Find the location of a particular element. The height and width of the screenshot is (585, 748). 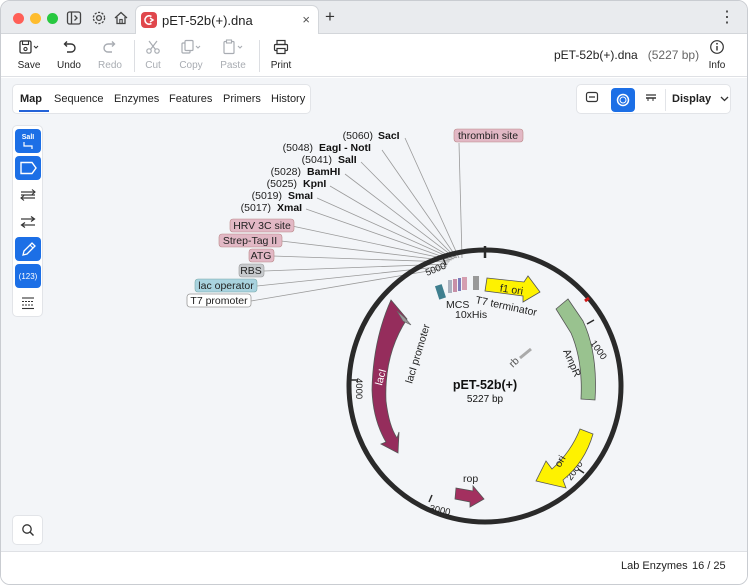

enzyme-name: SalI is located at coordinates (347, 160).